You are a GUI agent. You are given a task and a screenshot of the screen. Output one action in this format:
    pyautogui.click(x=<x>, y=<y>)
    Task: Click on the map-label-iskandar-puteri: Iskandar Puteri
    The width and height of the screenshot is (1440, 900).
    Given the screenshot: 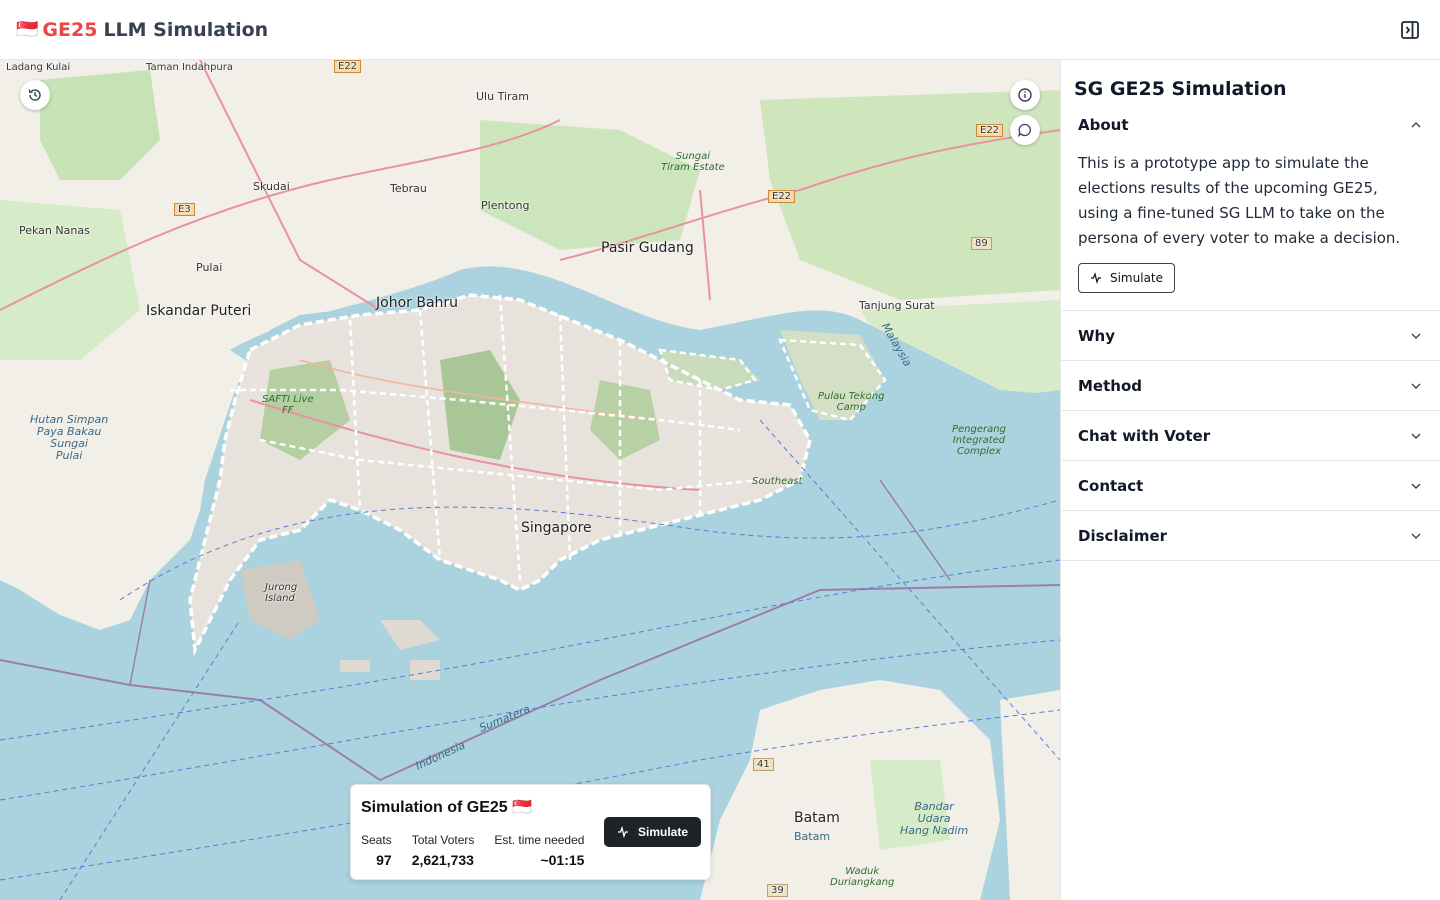 What is the action you would take?
    pyautogui.click(x=199, y=311)
    